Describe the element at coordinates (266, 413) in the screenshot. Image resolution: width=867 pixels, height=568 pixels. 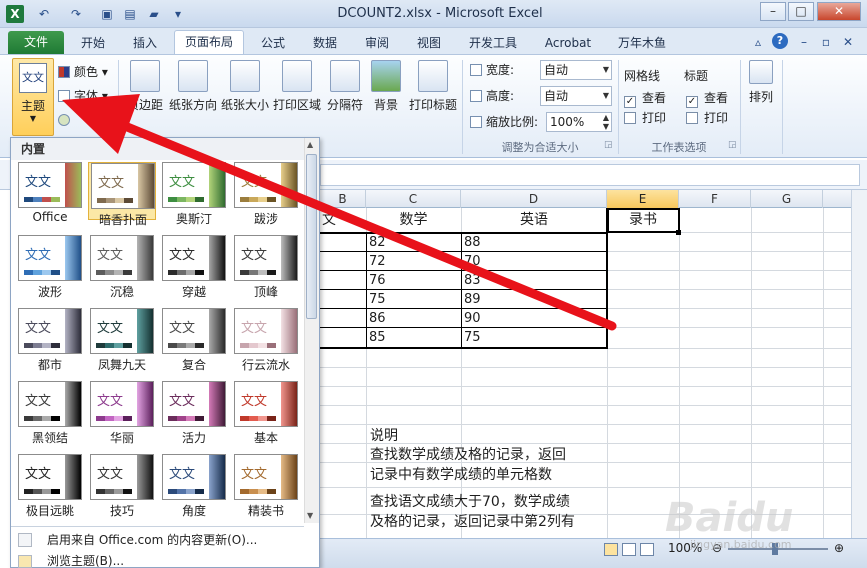
I see `theme-item: 文文 基本` at that location.